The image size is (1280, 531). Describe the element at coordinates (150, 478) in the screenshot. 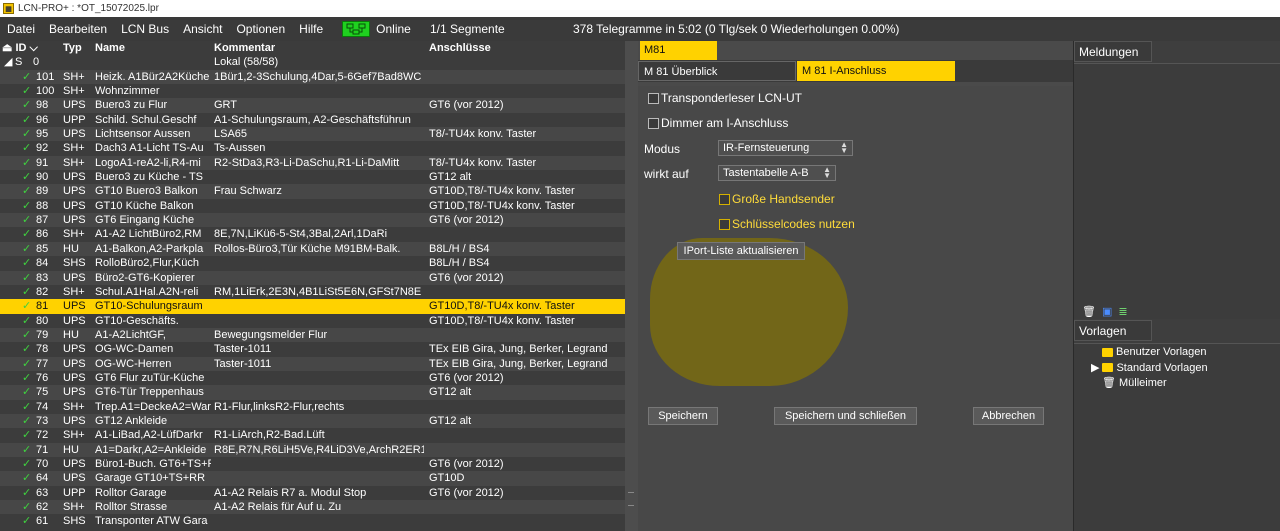

I see `row-name: Garage GT10+TS+RR` at that location.